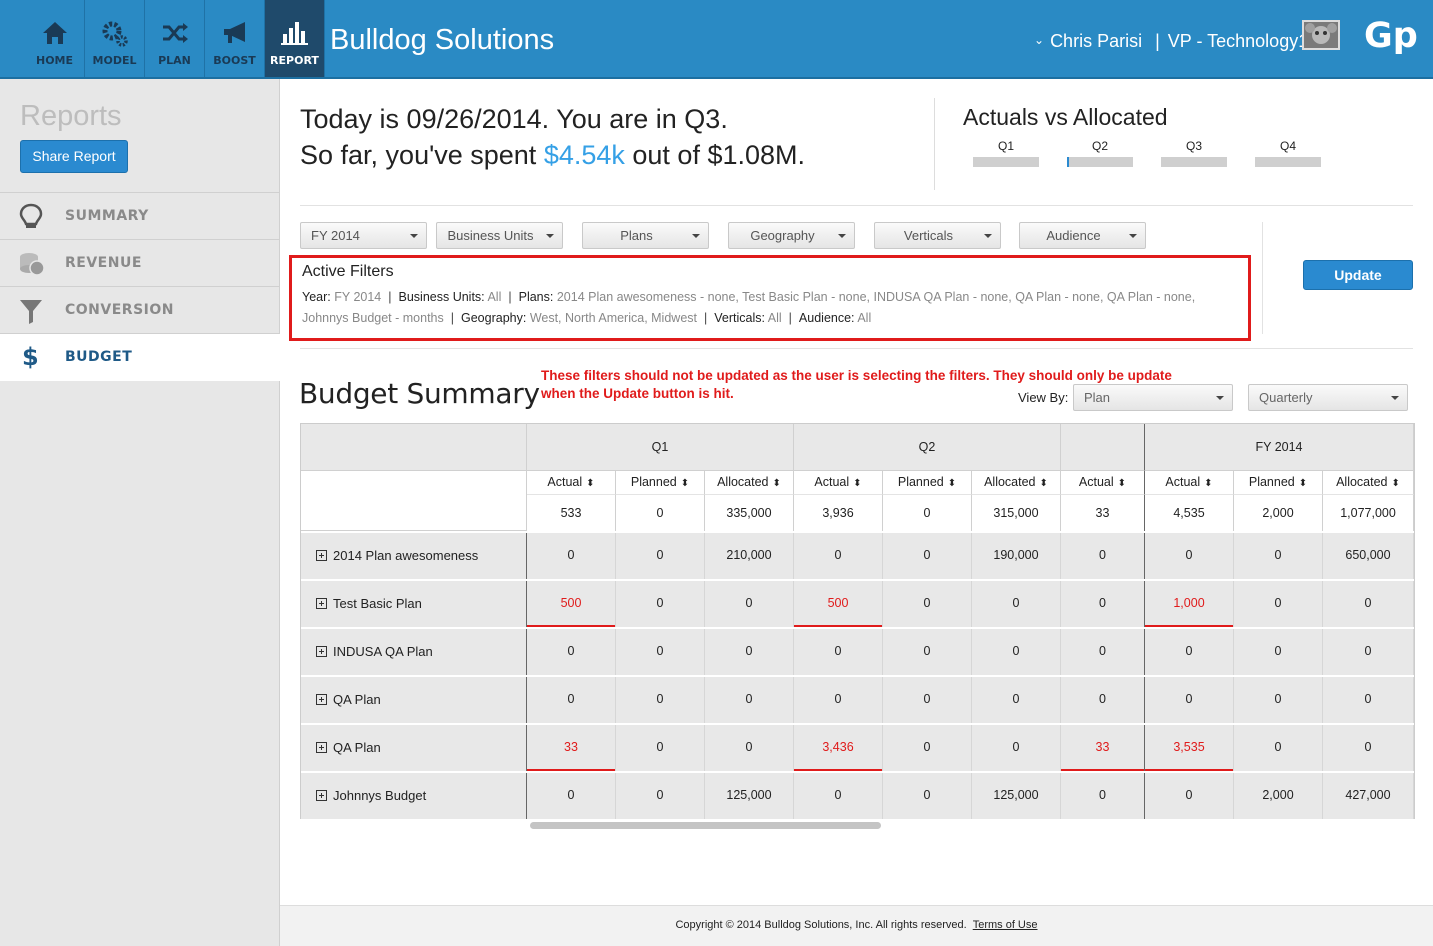 Image resolution: width=1433 pixels, height=946 pixels. Describe the element at coordinates (499, 235) in the screenshot. I see `business-units-dropdown: Business Units` at that location.